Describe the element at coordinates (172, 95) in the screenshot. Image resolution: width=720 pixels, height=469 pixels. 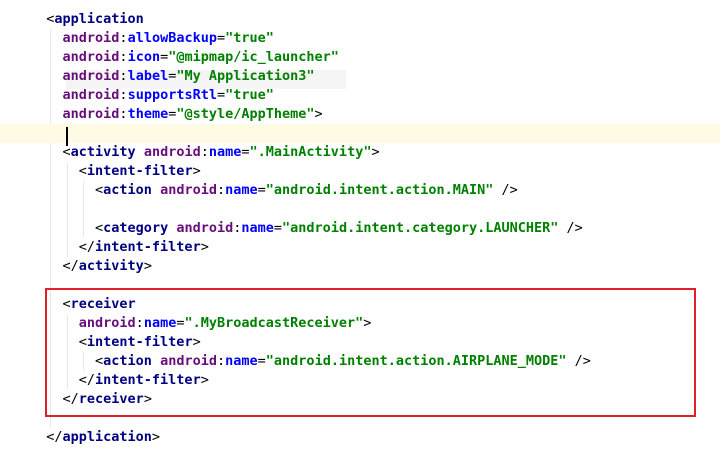
I see `code-token: supportsRtl` at that location.